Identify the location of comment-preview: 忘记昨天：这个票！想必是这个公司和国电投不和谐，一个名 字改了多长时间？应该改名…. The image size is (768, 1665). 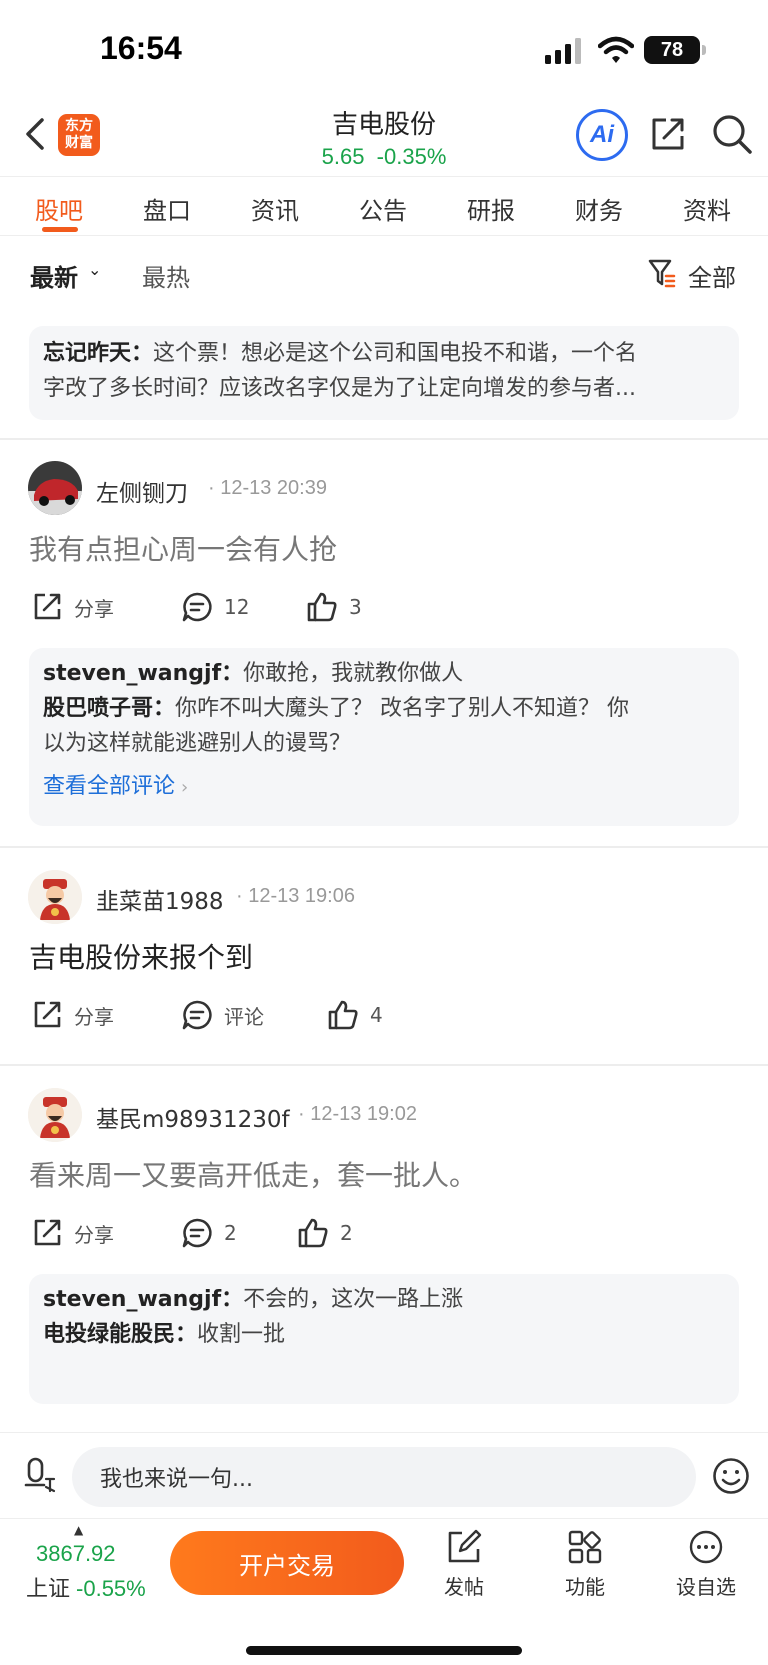
(384, 373).